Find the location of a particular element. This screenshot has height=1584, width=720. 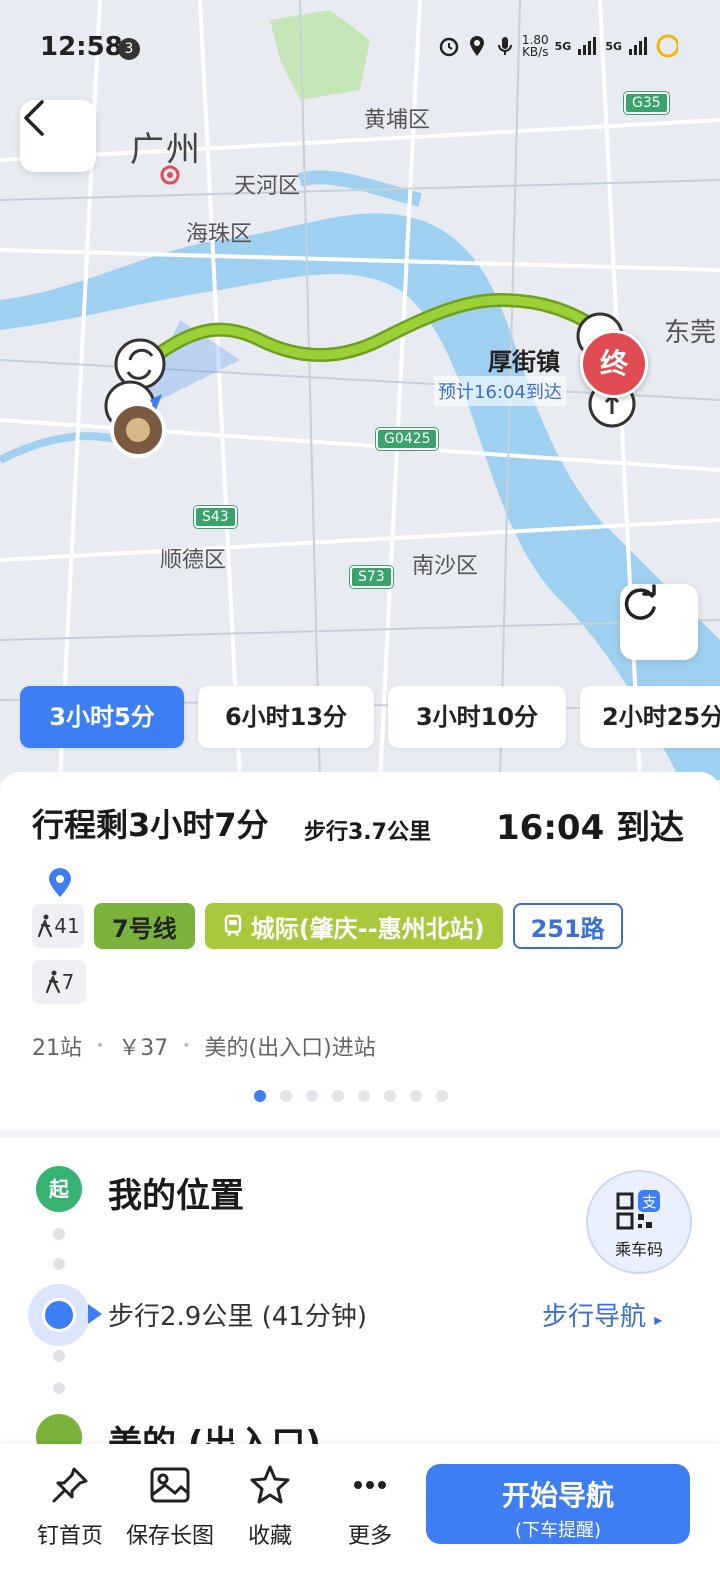

walk-chip-2: 7 is located at coordinates (59, 982).